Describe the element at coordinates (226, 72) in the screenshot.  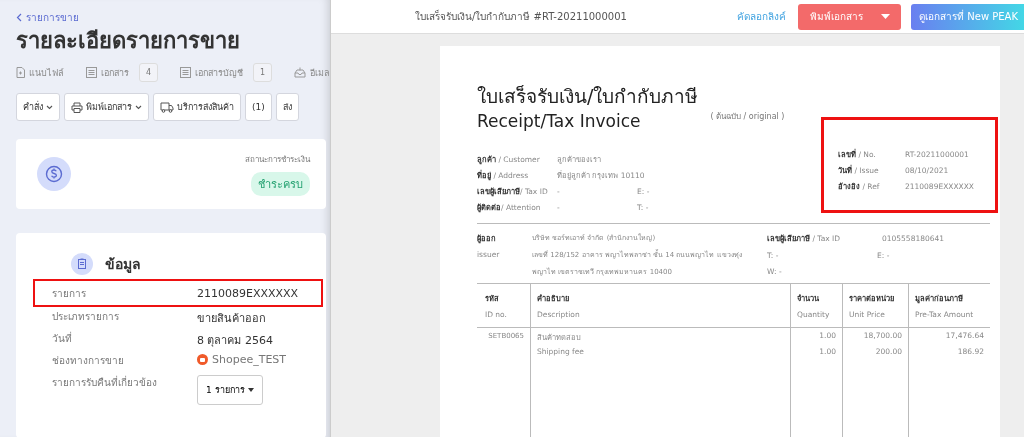
I see `tab: เอกสารบัญชี 1` at that location.